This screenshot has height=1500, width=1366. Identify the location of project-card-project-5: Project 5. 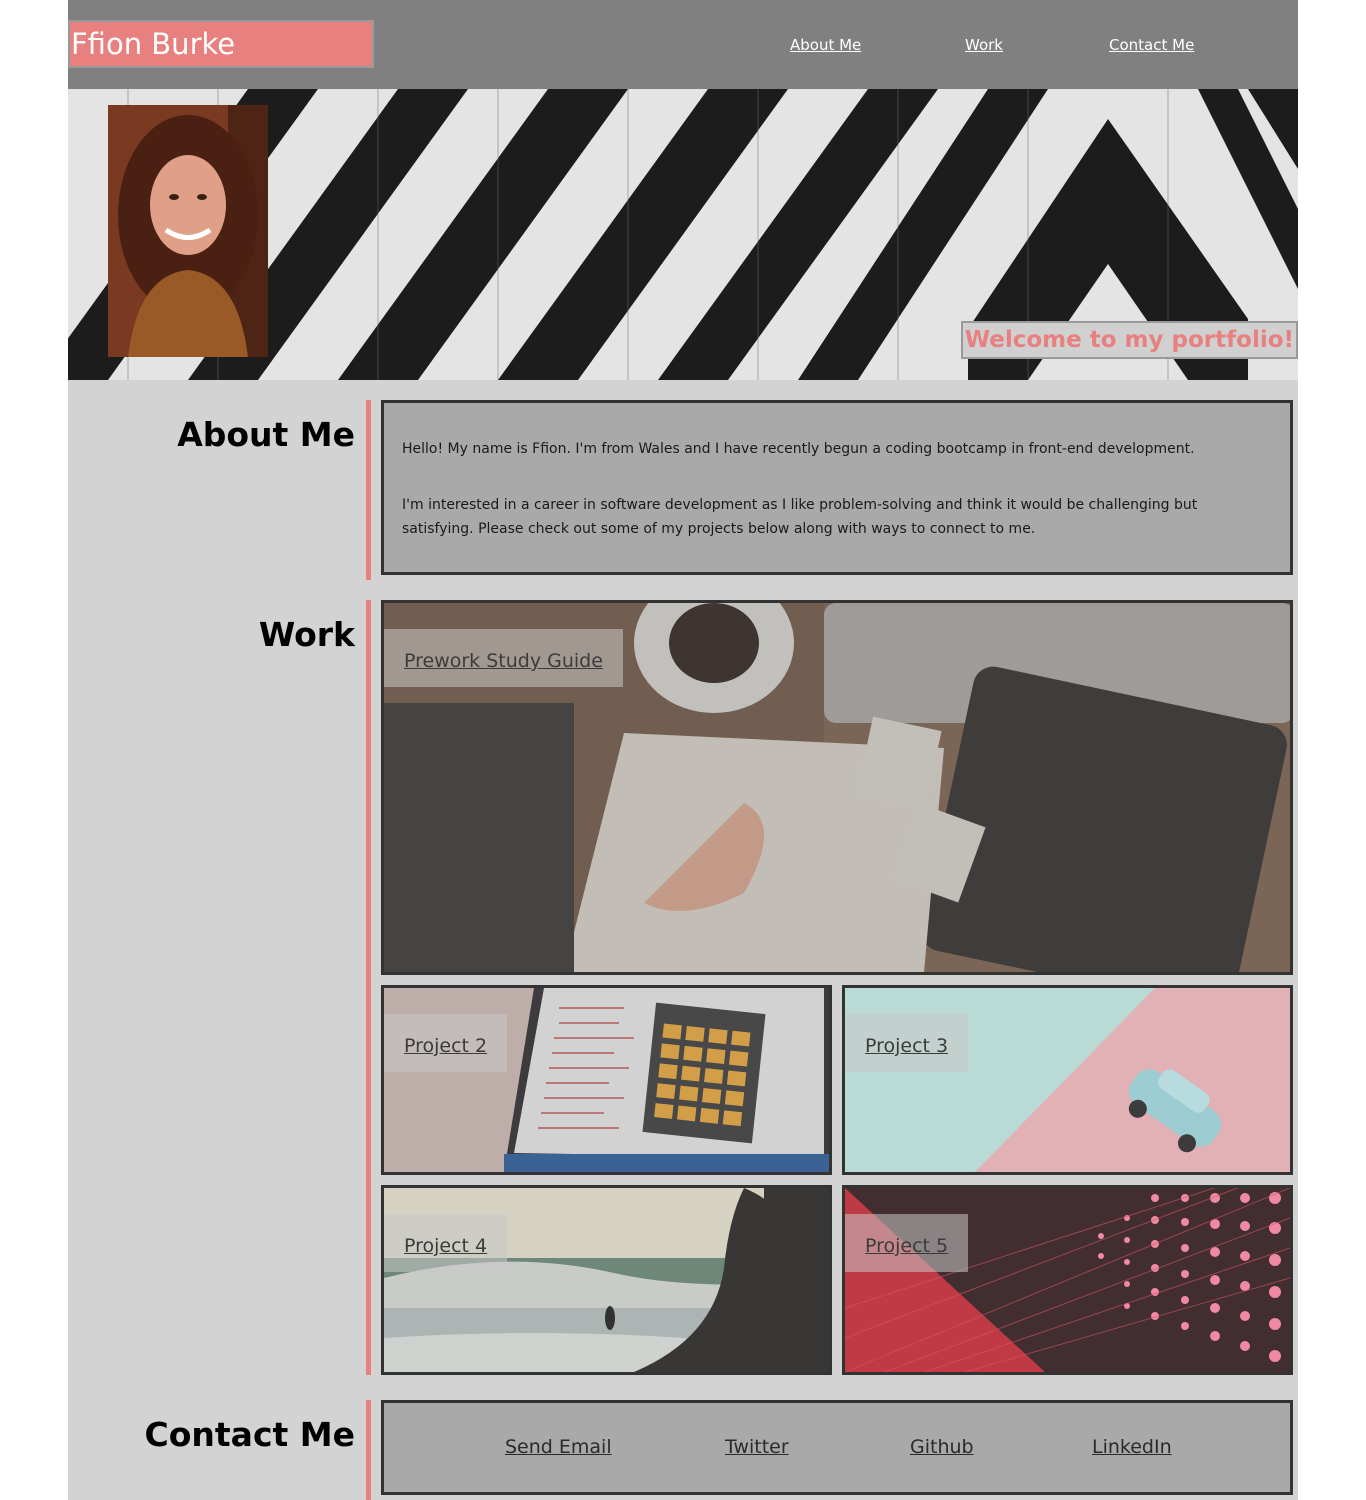
(1067, 1280).